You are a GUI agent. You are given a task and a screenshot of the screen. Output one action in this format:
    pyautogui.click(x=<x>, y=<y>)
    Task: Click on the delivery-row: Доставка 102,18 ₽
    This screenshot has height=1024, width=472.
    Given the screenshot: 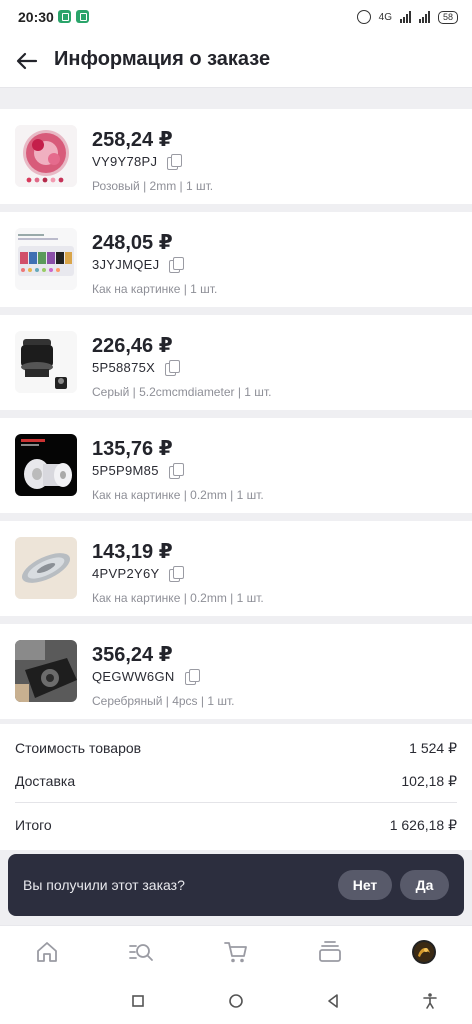 What is the action you would take?
    pyautogui.click(x=236, y=781)
    